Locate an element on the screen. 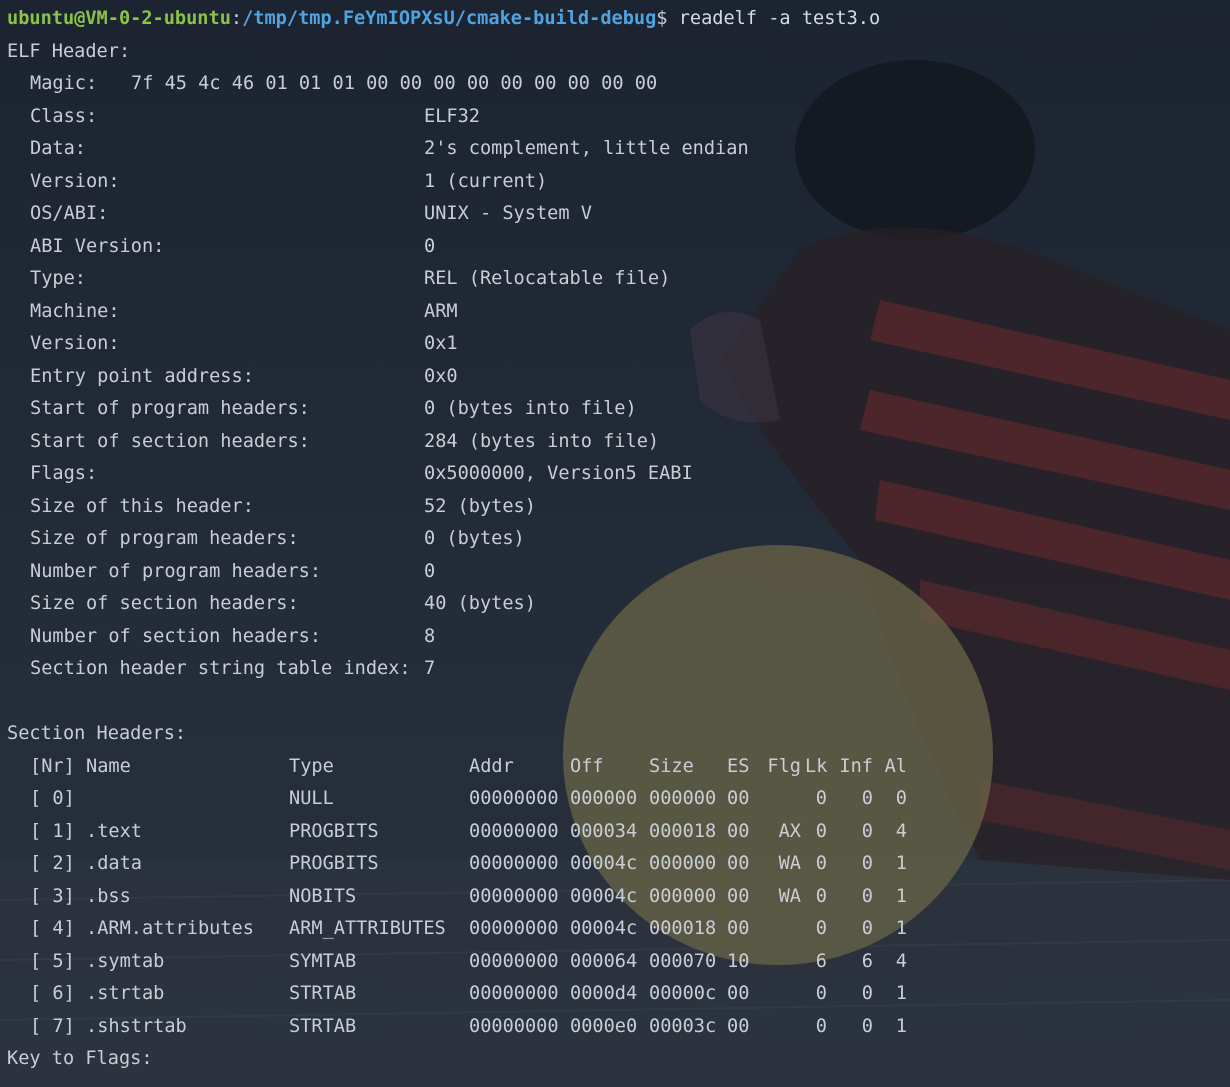  elf-field-row: Version: 1 (current) is located at coordinates (618, 182).